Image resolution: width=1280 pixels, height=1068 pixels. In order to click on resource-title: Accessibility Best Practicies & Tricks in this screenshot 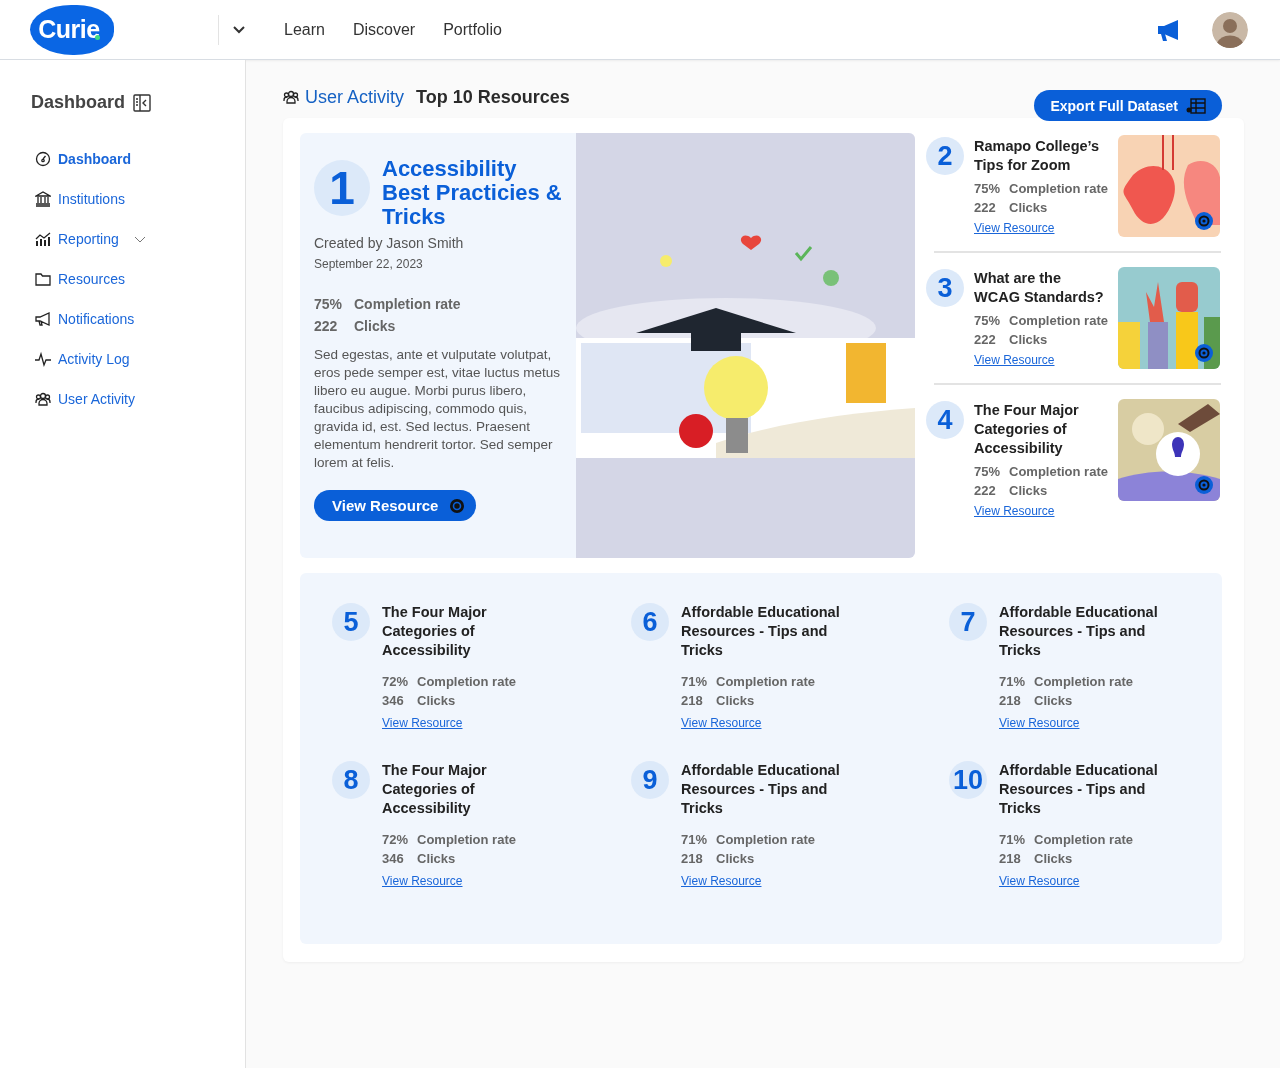, I will do `click(472, 193)`.